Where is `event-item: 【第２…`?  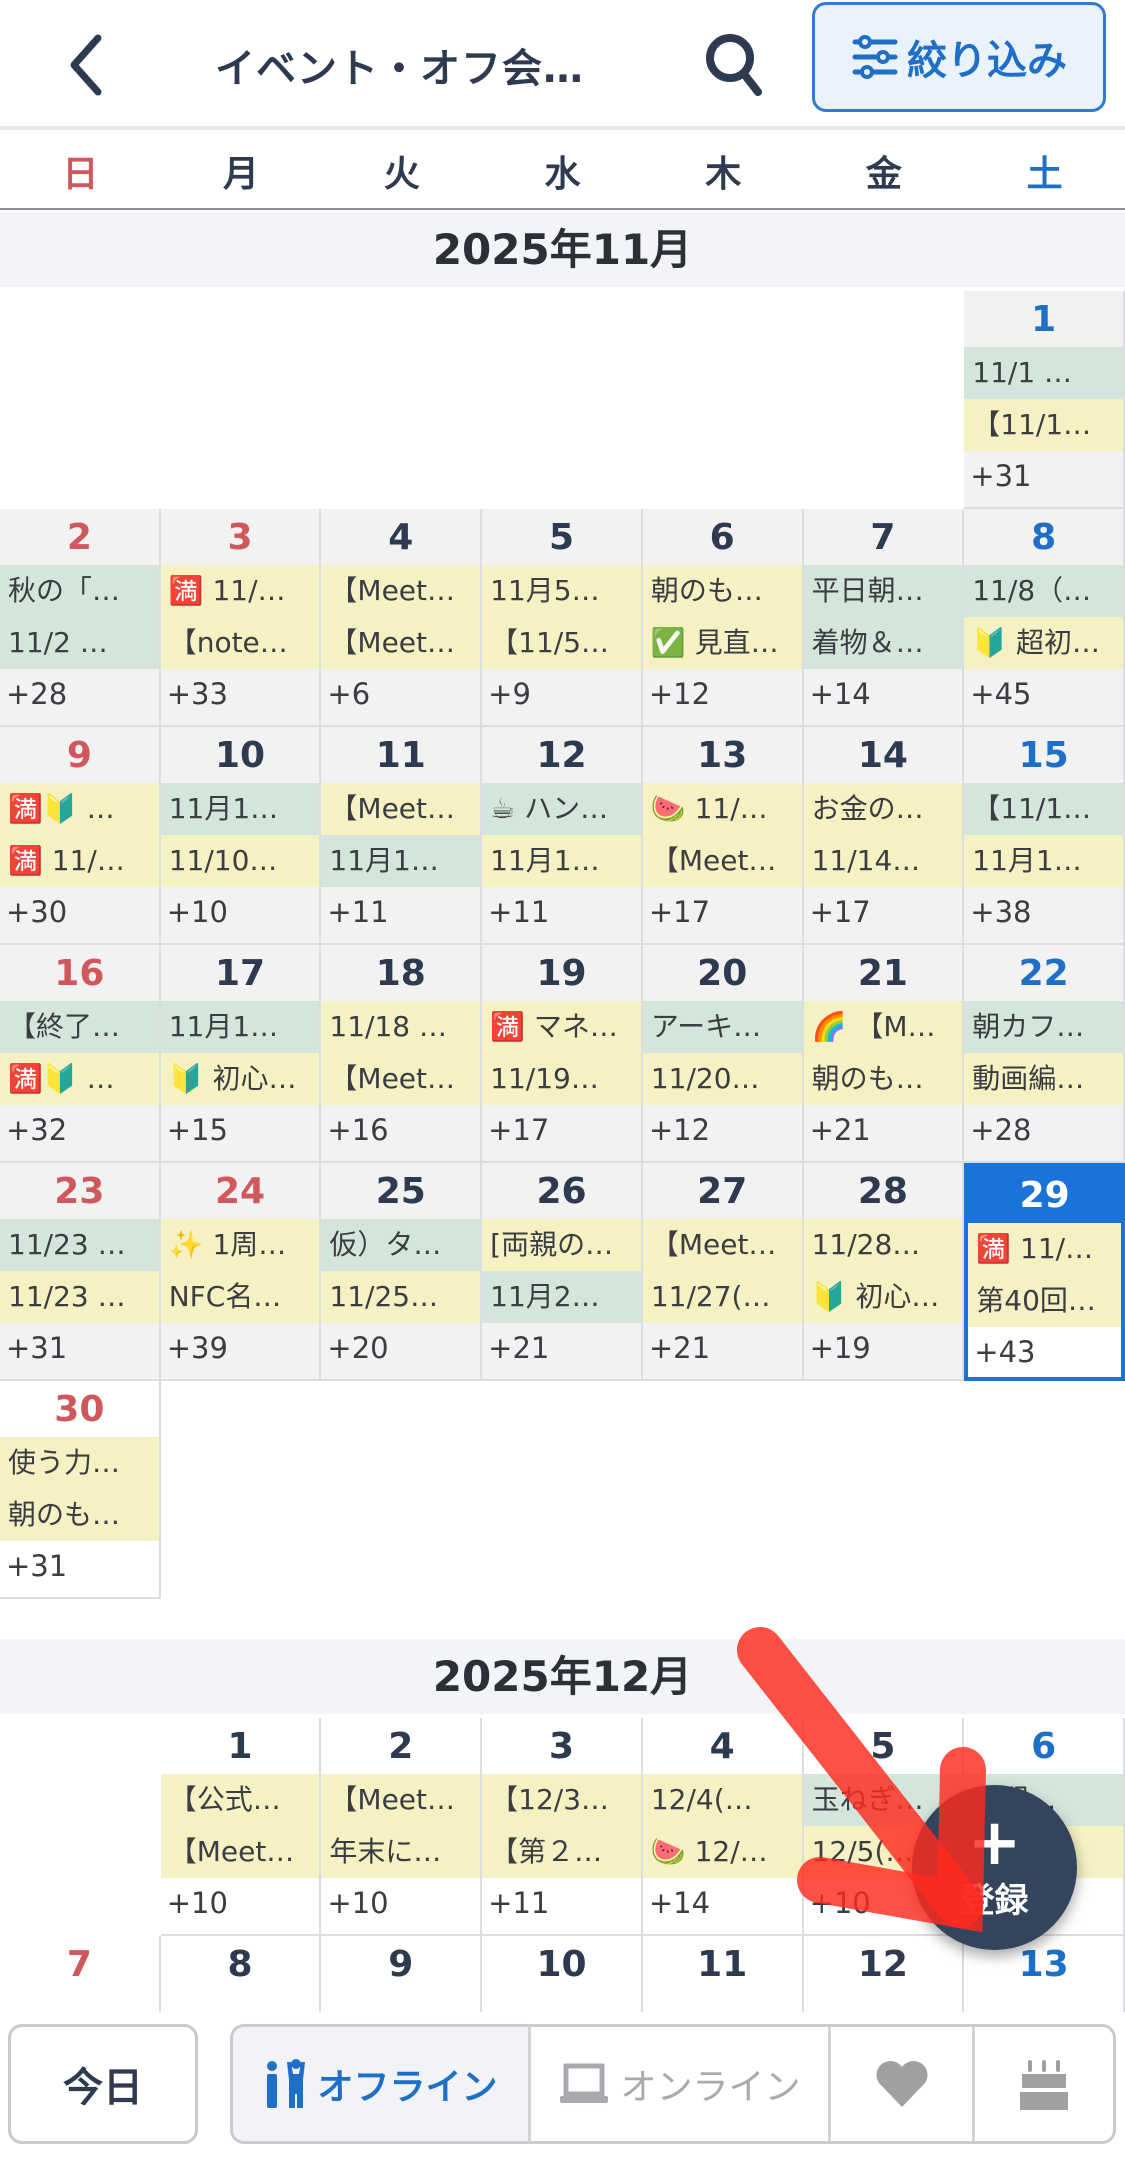
event-item: 【第２… is located at coordinates (561, 1852).